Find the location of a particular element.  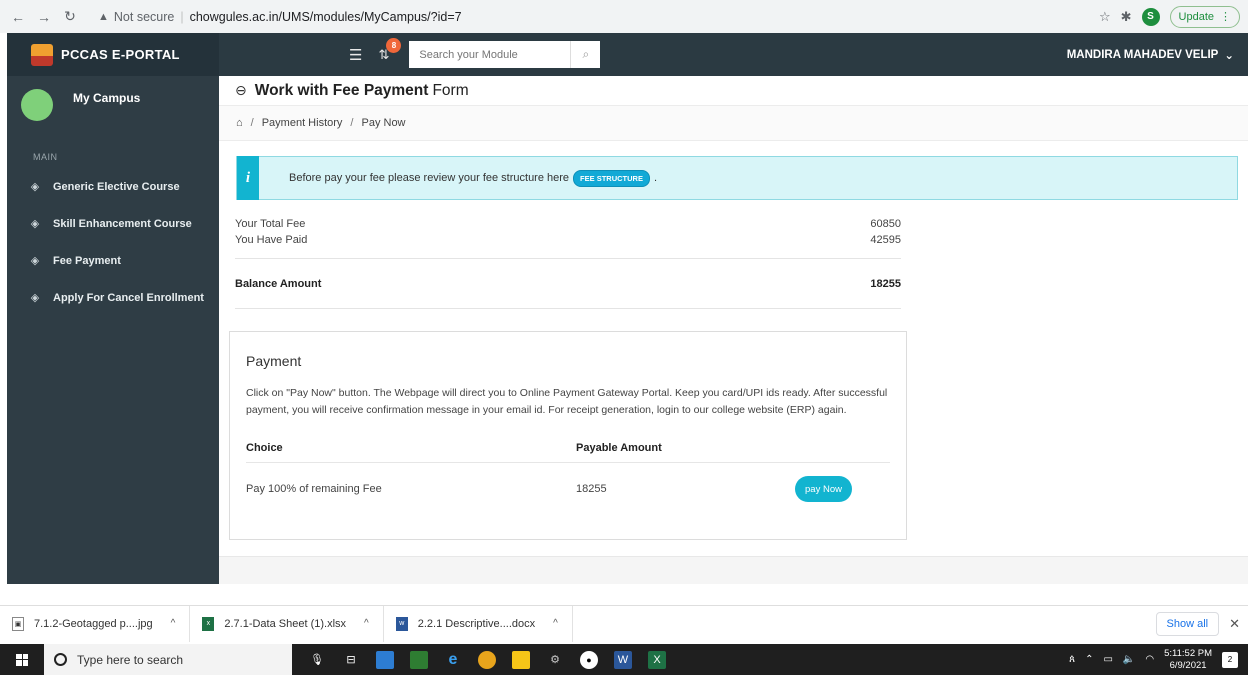

user-menu: MANDIRA MAHADEV VELIP ⌄ is located at coordinates (1150, 55).